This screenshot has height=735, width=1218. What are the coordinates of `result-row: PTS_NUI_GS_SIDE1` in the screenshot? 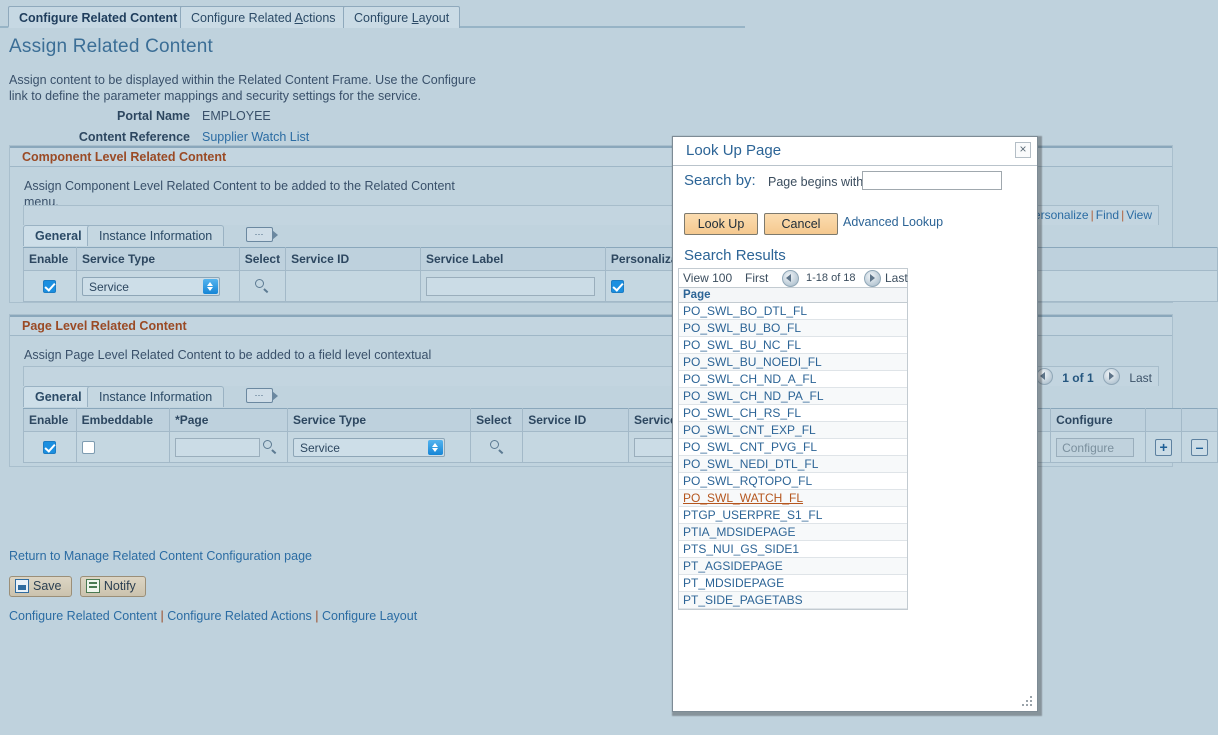 It's located at (793, 549).